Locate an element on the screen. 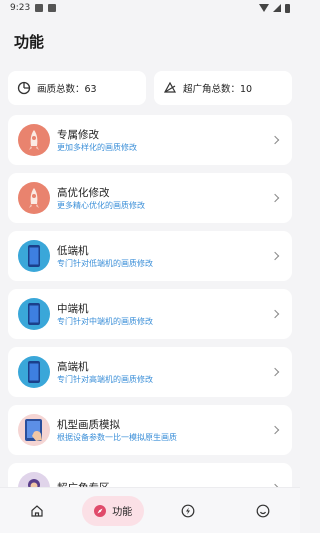 The height and width of the screenshot is (533, 320). quality-total-card: 画质总数：63 is located at coordinates (77, 88).